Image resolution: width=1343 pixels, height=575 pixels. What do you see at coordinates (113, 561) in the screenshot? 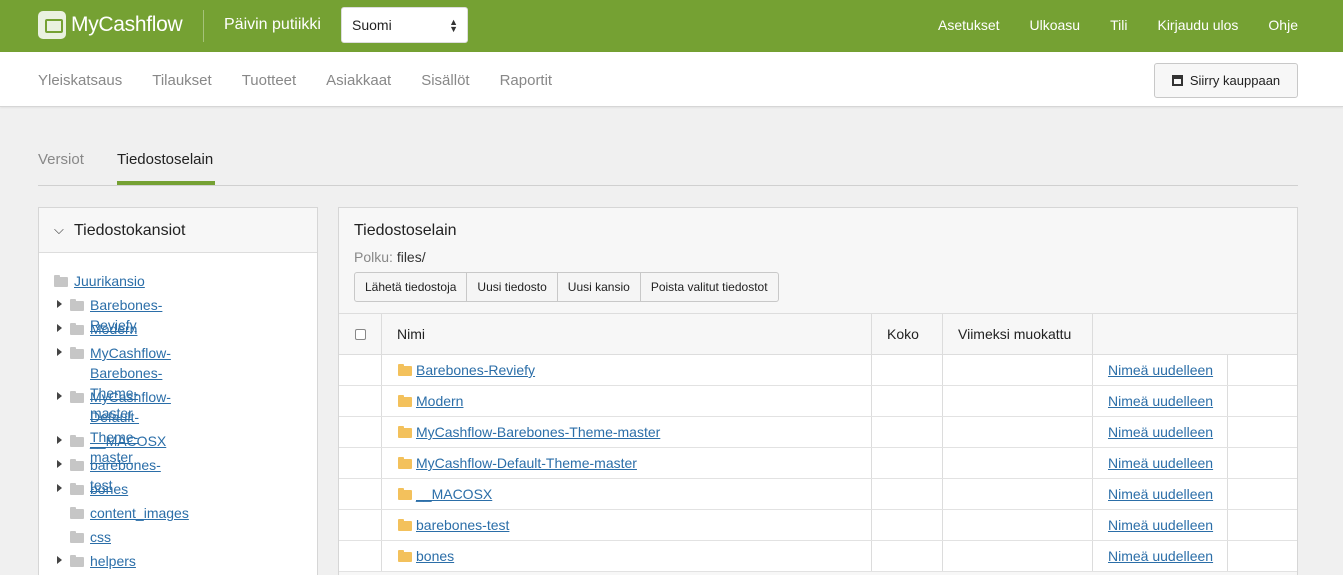
I see `tree-item: helpers` at bounding box center [113, 561].